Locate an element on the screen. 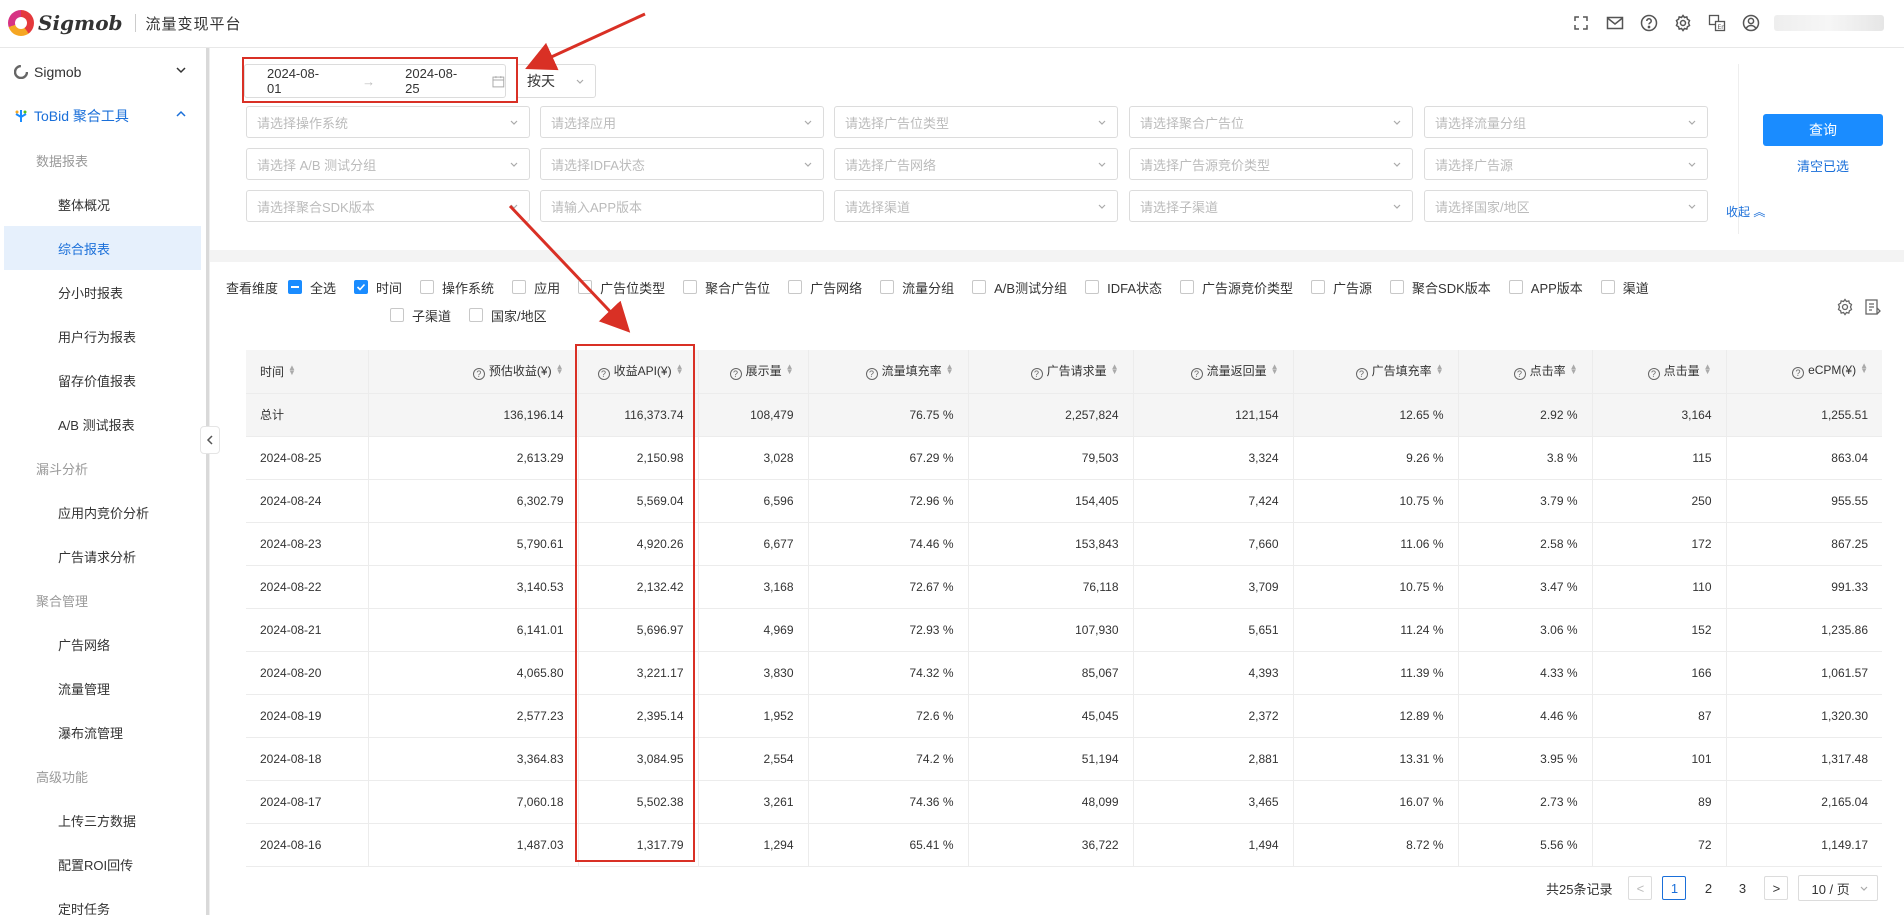 The height and width of the screenshot is (915, 1904). checkbox-sdk-version: 聚合SDK版本 is located at coordinates (1440, 287).